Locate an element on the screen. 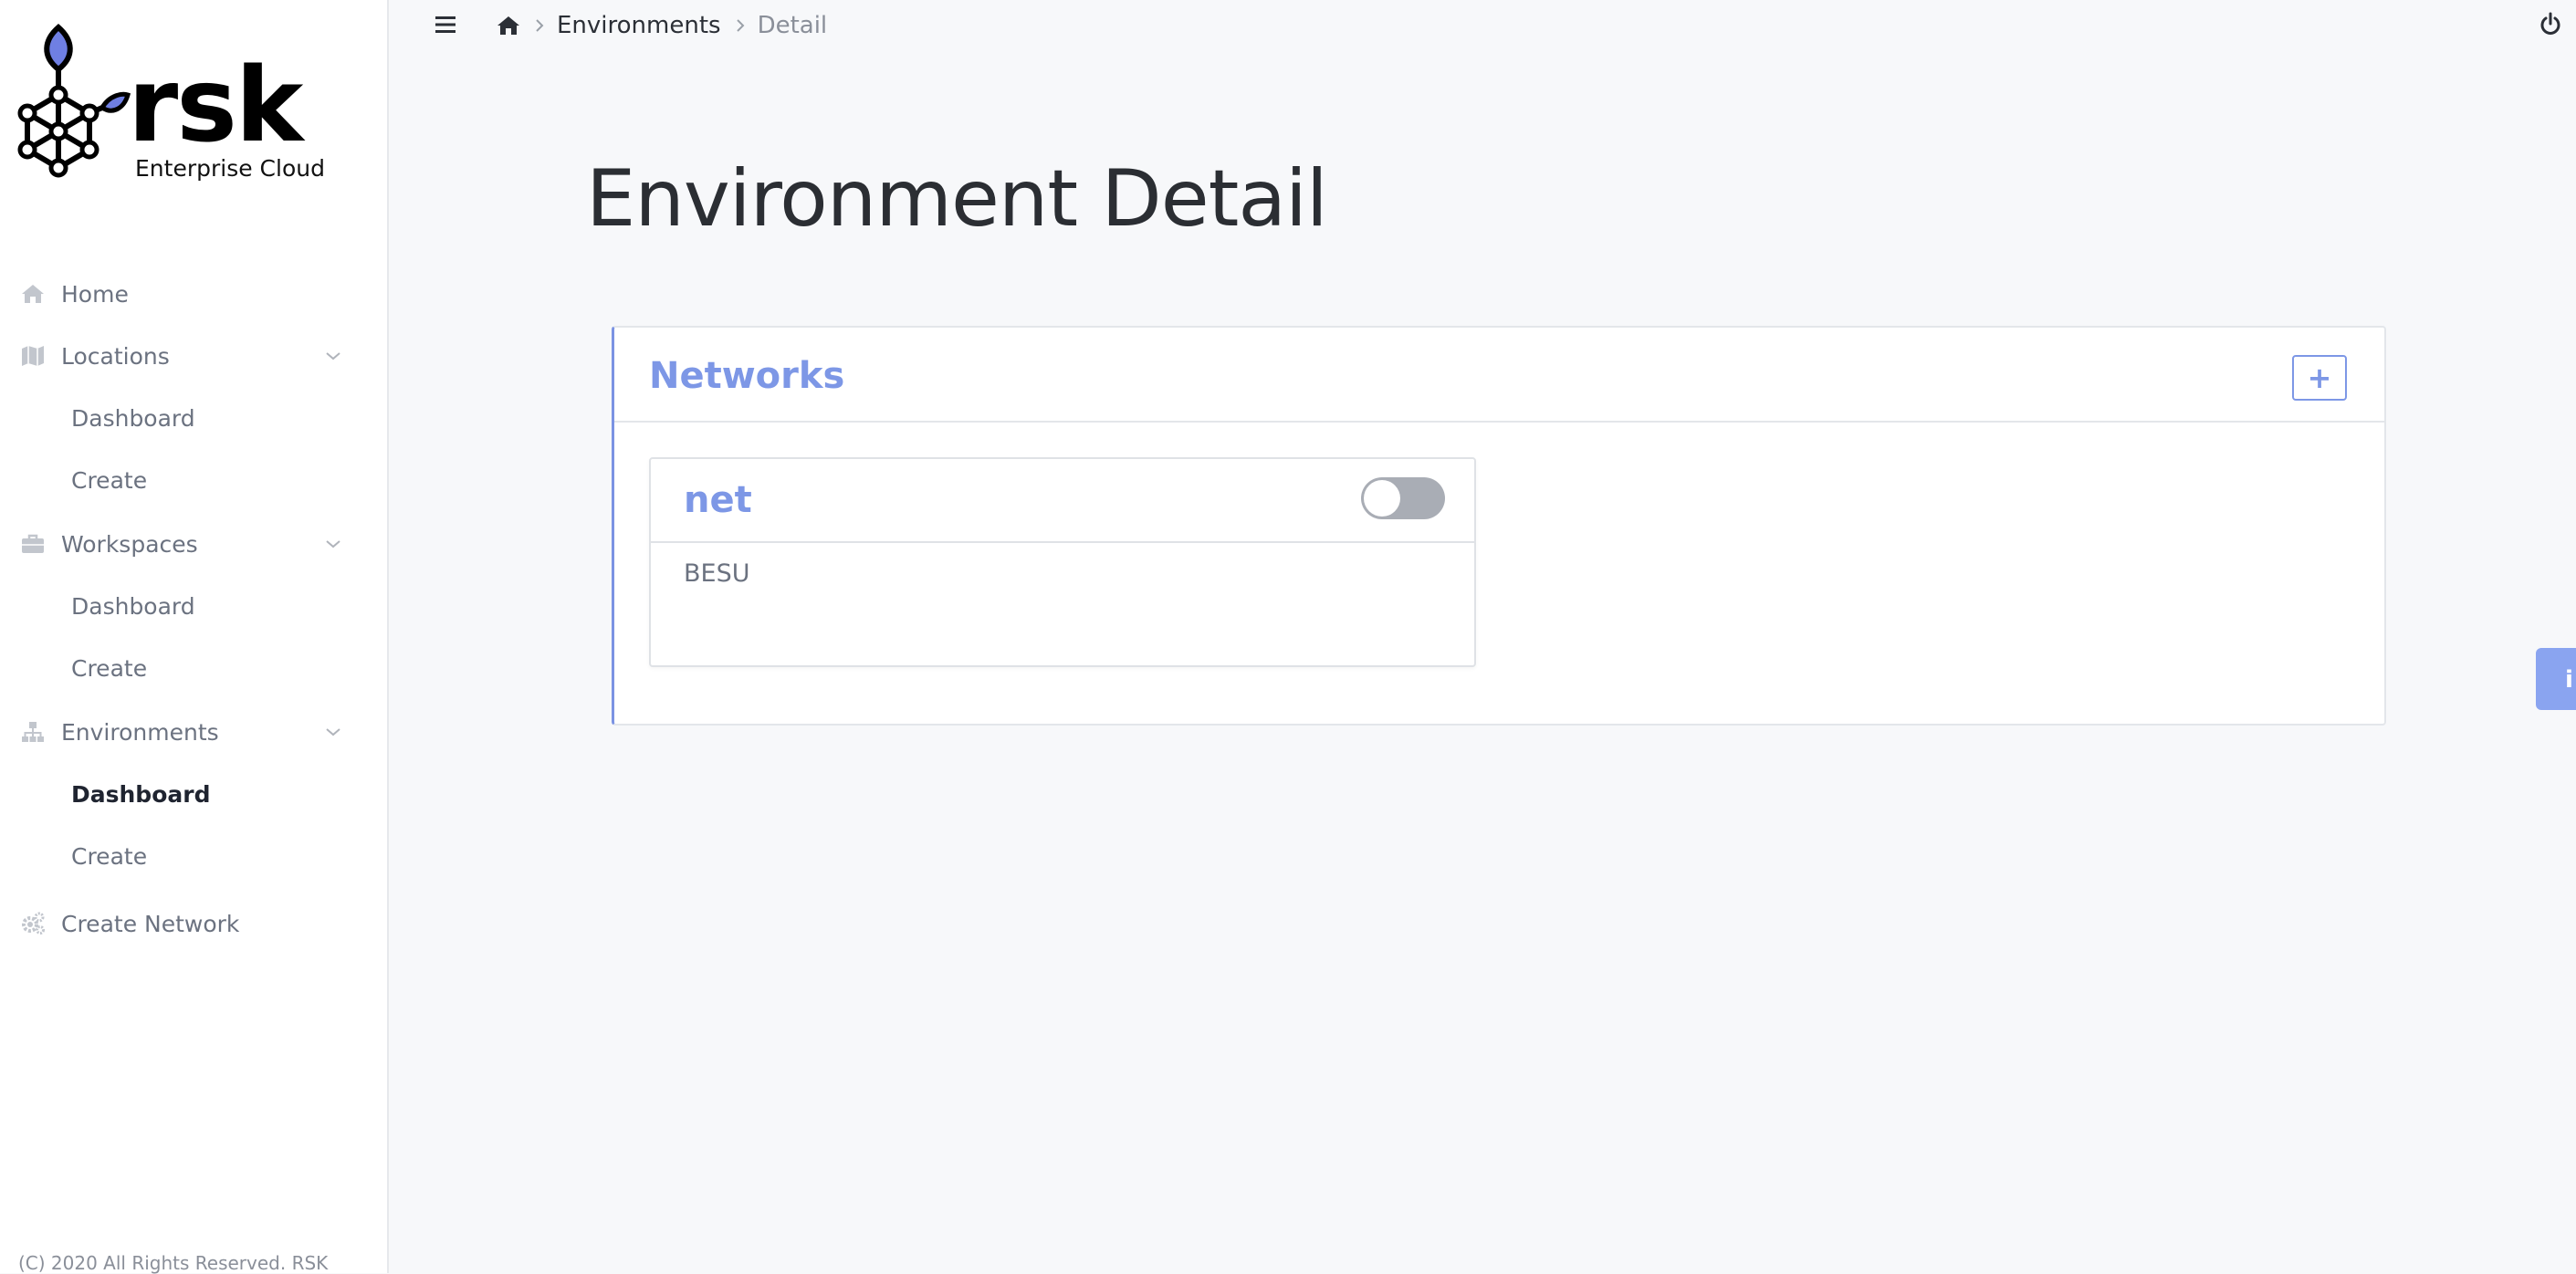 The width and height of the screenshot is (2576, 1274). power-icon is located at coordinates (2550, 24).